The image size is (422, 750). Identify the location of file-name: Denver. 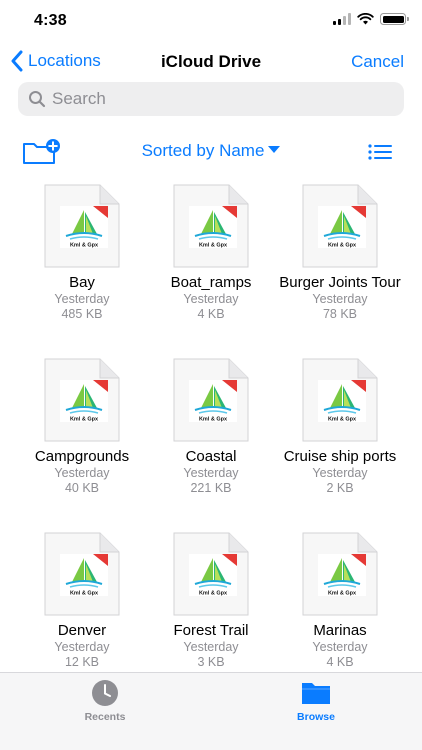
(82, 630).